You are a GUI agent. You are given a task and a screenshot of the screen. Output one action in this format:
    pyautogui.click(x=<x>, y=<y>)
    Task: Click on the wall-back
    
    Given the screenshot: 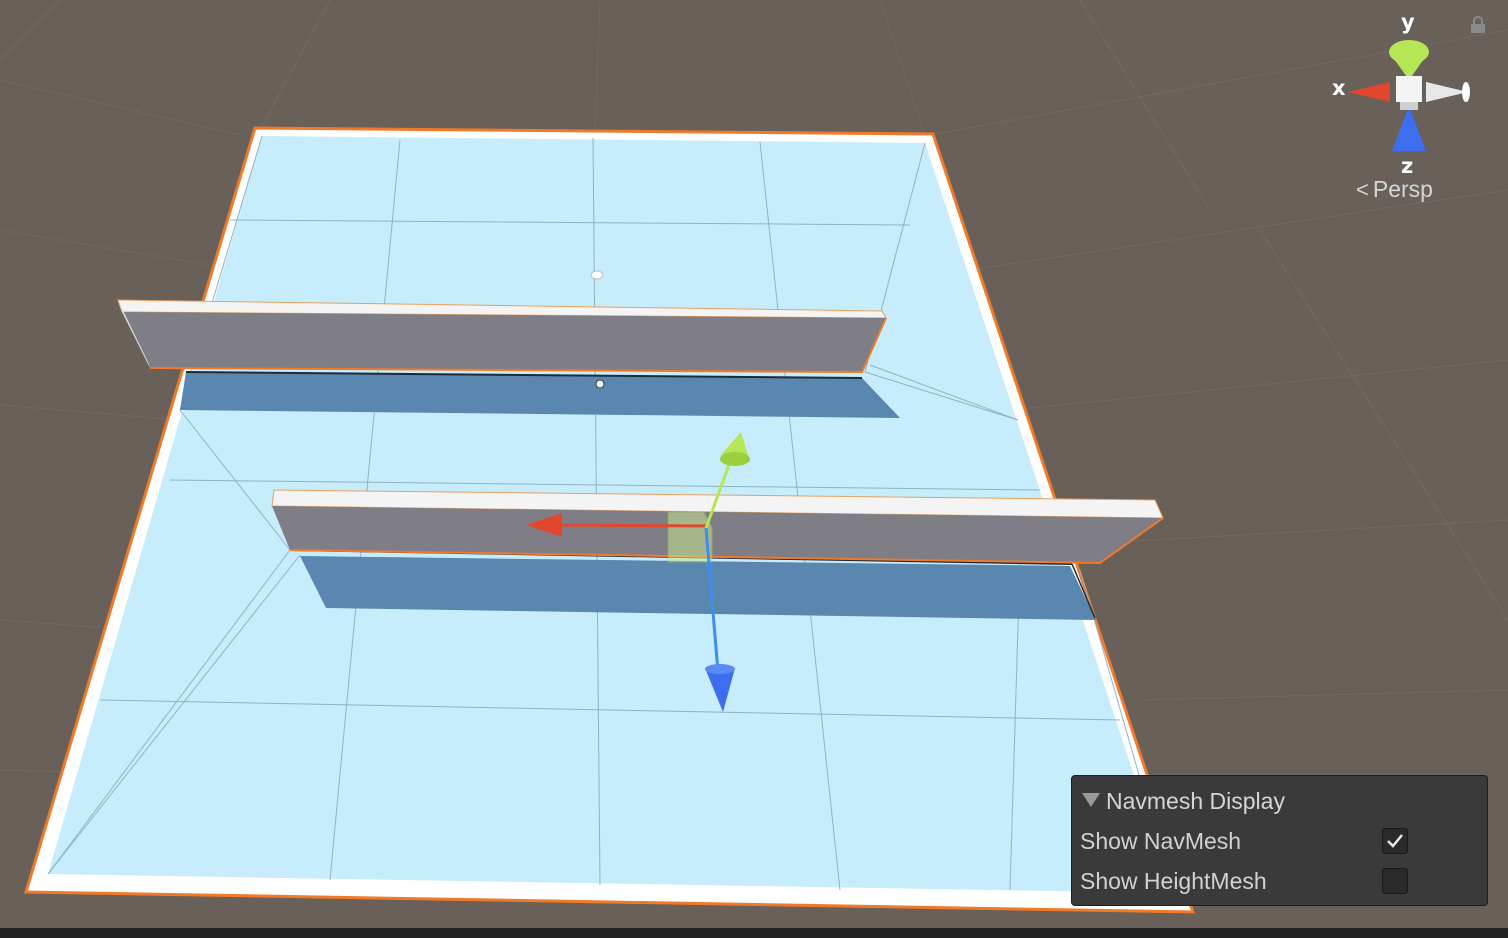 What is the action you would take?
    pyautogui.click(x=502, y=336)
    